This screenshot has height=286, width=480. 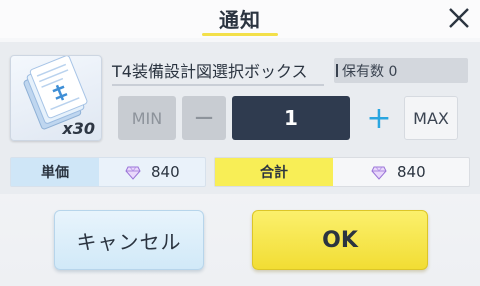 I want to click on title-underline, so click(x=240, y=34).